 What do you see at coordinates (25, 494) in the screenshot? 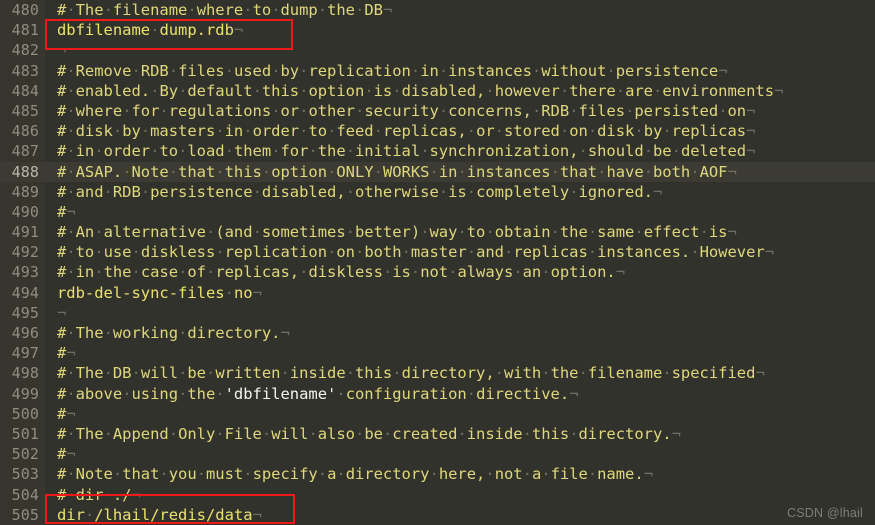
I see `line-number: 504` at bounding box center [25, 494].